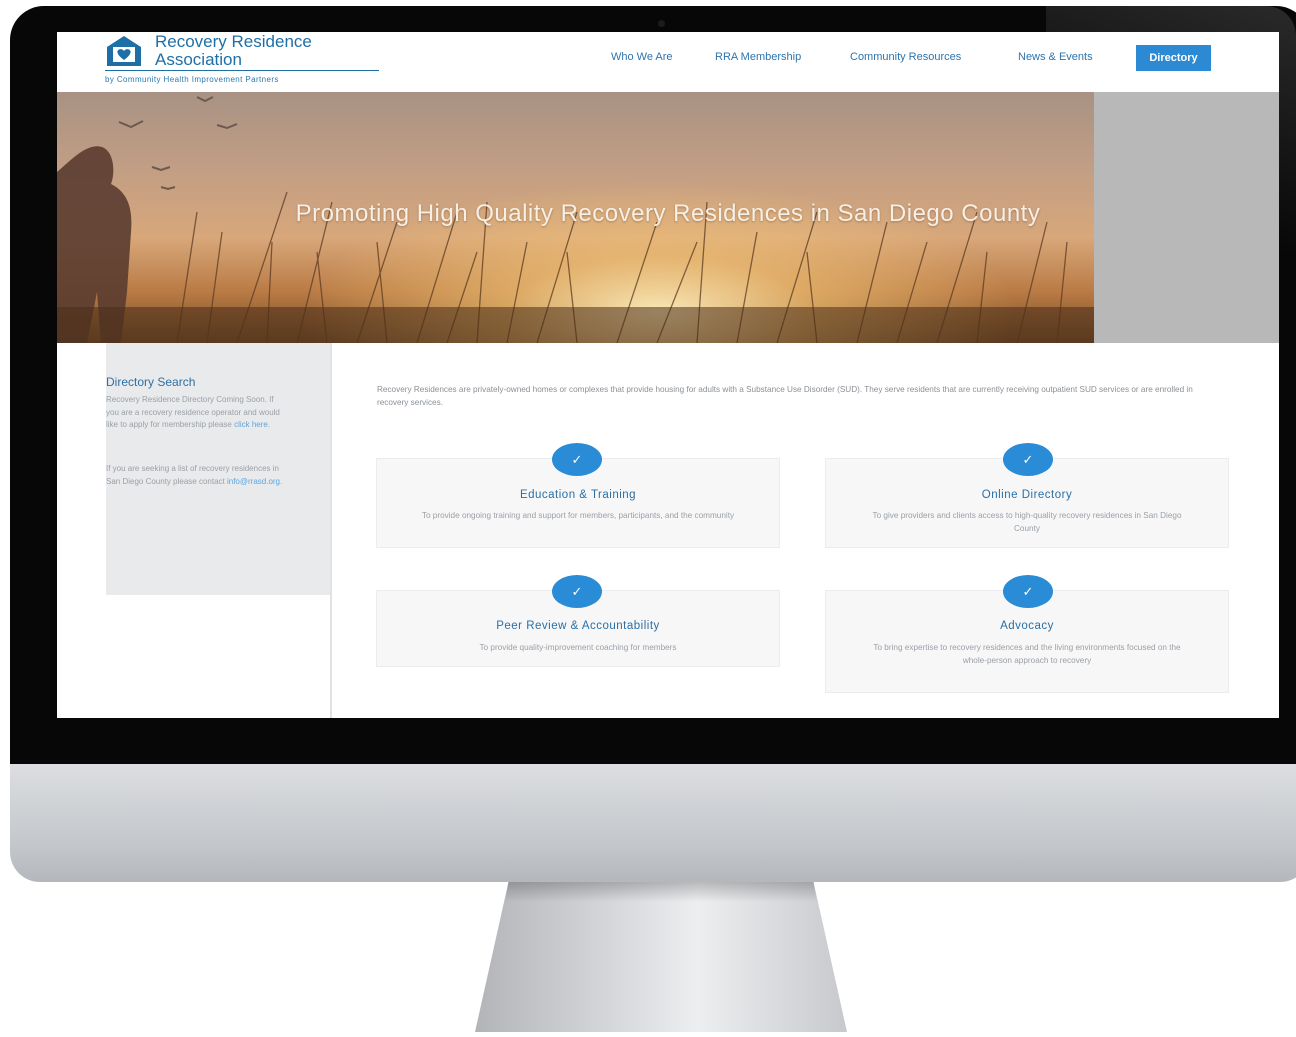  What do you see at coordinates (578, 626) in the screenshot?
I see `card-title: Peer Review & Accountability` at bounding box center [578, 626].